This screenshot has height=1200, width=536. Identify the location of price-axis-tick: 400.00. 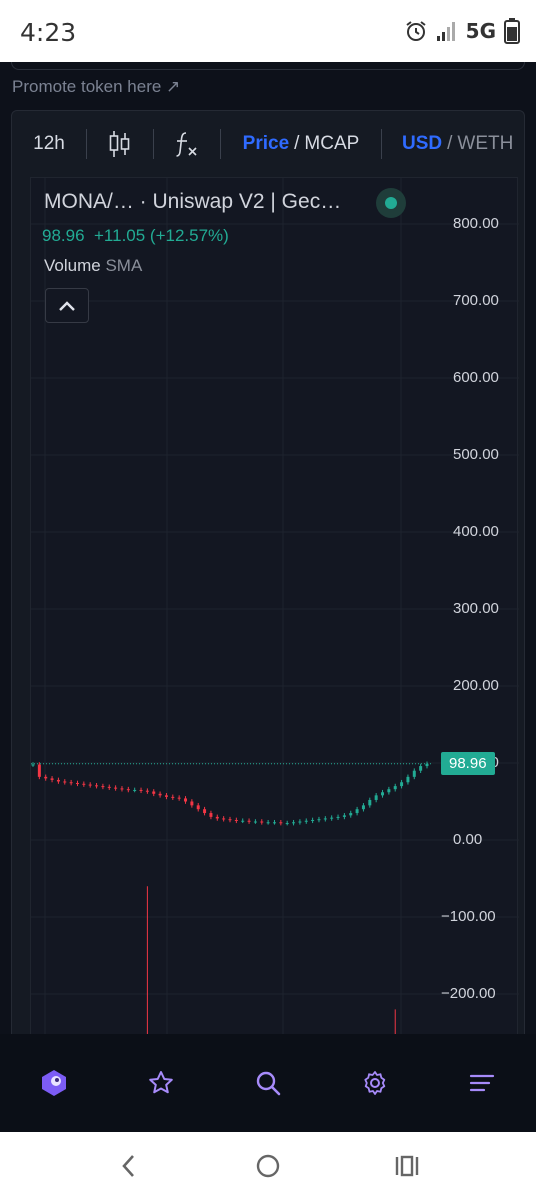
(476, 531).